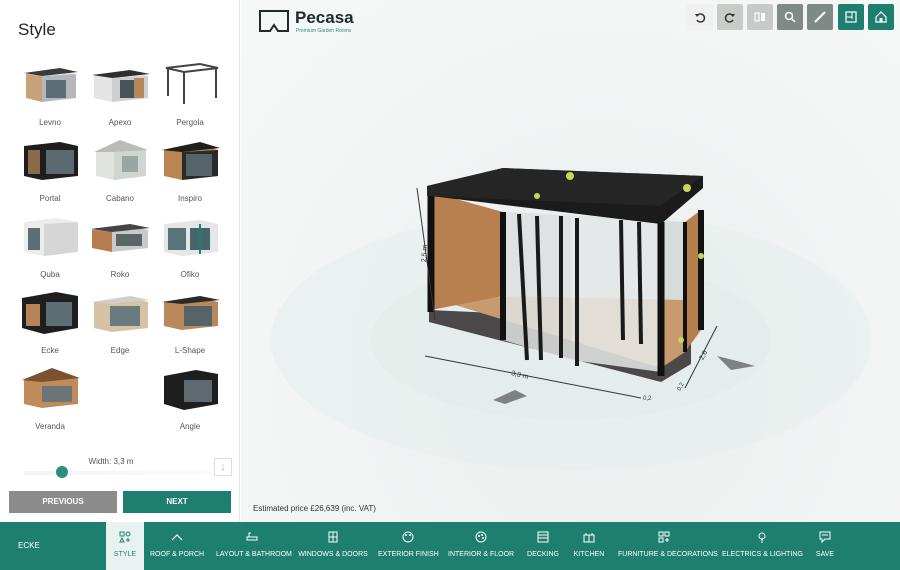 The width and height of the screenshot is (900, 570). What do you see at coordinates (121, 160) in the screenshot?
I see `cabano-thumbnail` at bounding box center [121, 160].